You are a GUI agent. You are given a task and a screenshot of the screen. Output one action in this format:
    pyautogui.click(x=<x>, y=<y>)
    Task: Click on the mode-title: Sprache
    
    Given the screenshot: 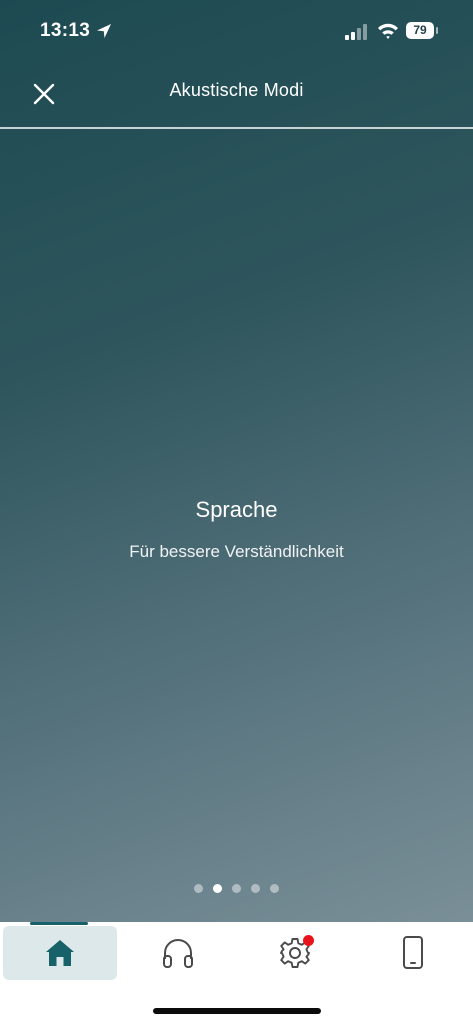 What is the action you would take?
    pyautogui.click(x=236, y=509)
    